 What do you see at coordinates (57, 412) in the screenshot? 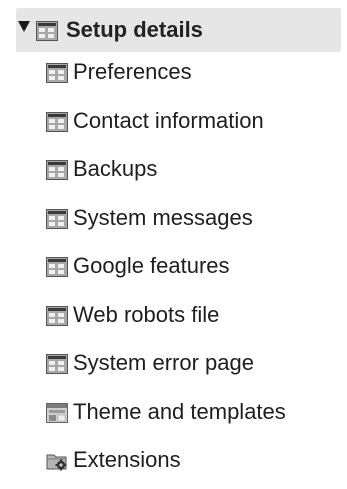
I see `template-window-icon` at bounding box center [57, 412].